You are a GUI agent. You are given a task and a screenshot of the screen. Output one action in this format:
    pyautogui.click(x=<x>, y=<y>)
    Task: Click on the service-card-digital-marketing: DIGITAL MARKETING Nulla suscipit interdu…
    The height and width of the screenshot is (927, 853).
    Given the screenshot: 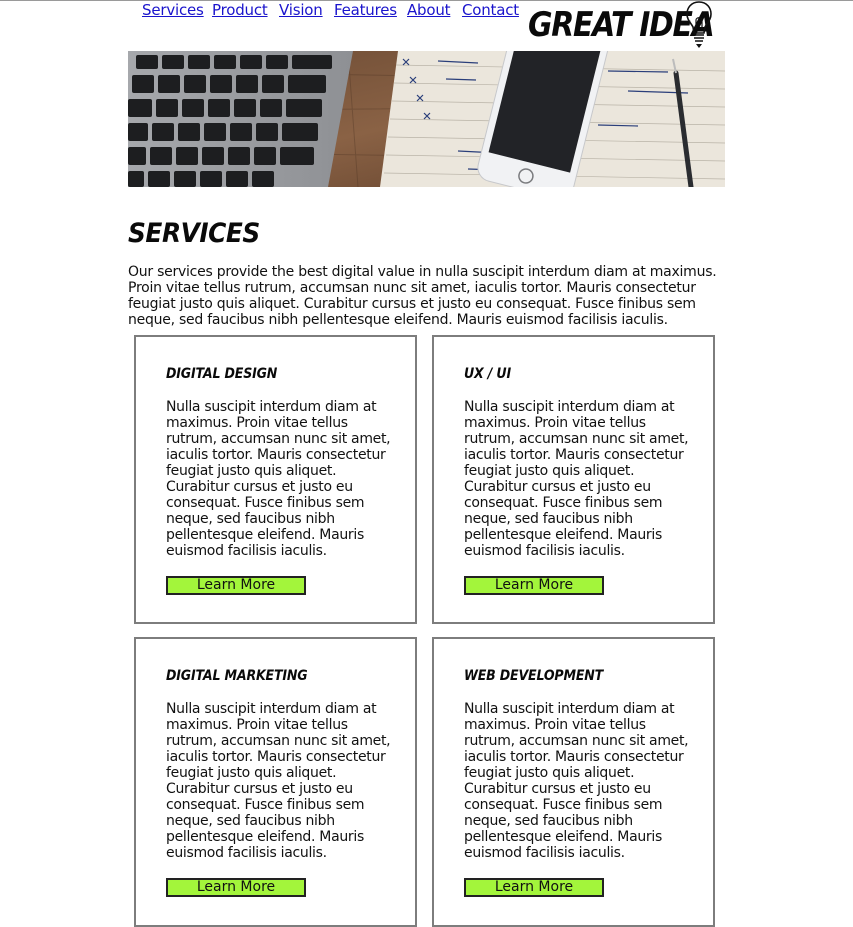 What is the action you would take?
    pyautogui.click(x=275, y=782)
    